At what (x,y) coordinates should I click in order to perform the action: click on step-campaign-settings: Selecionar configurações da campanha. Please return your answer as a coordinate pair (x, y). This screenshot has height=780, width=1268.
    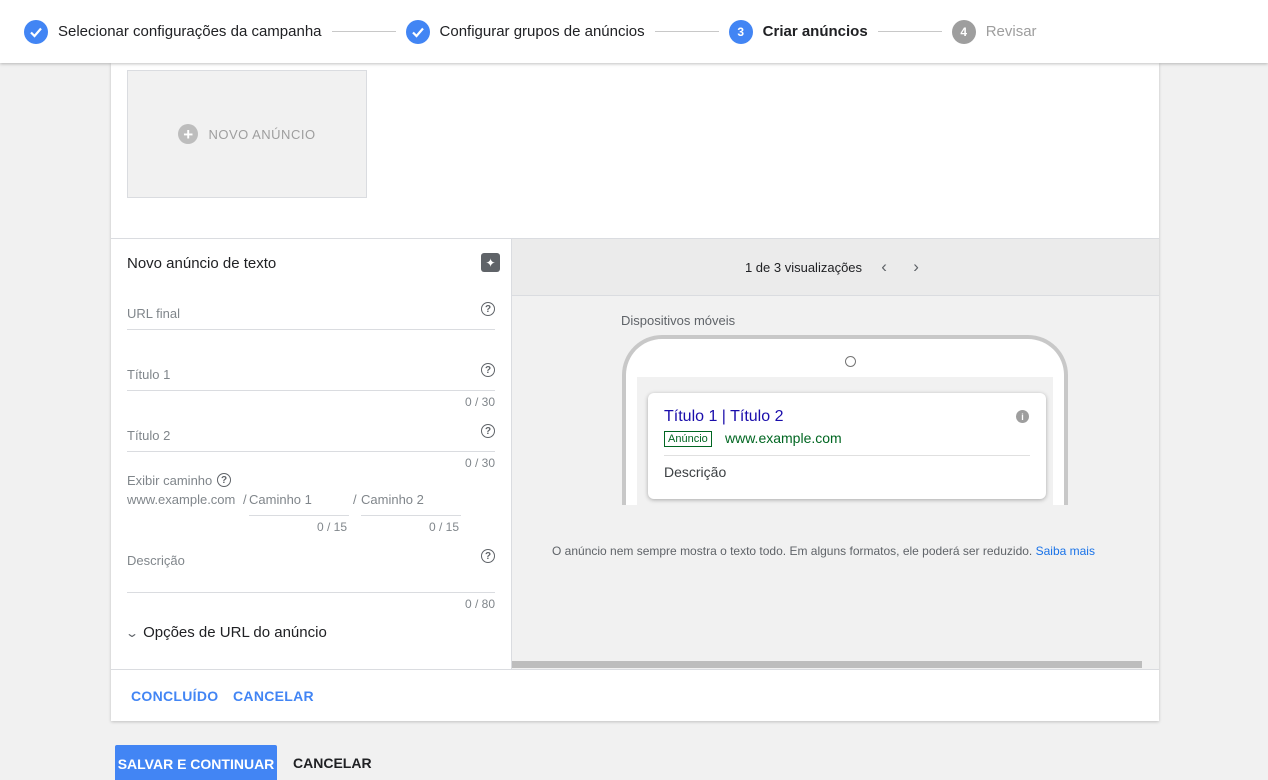
    Looking at the image, I should click on (173, 31).